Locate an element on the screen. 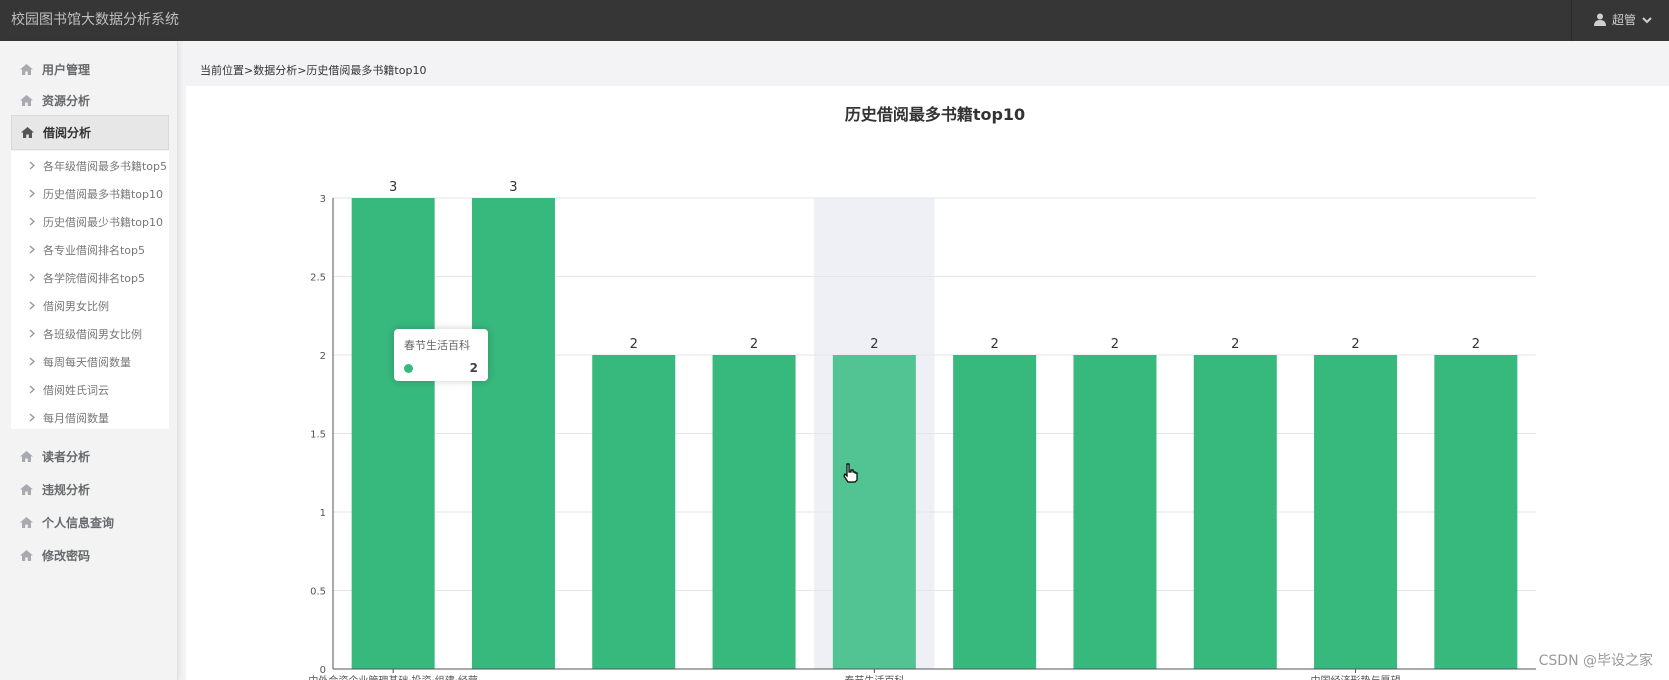 The image size is (1669, 680). submenu-item-label: 每周每天借阅数量 is located at coordinates (87, 362).